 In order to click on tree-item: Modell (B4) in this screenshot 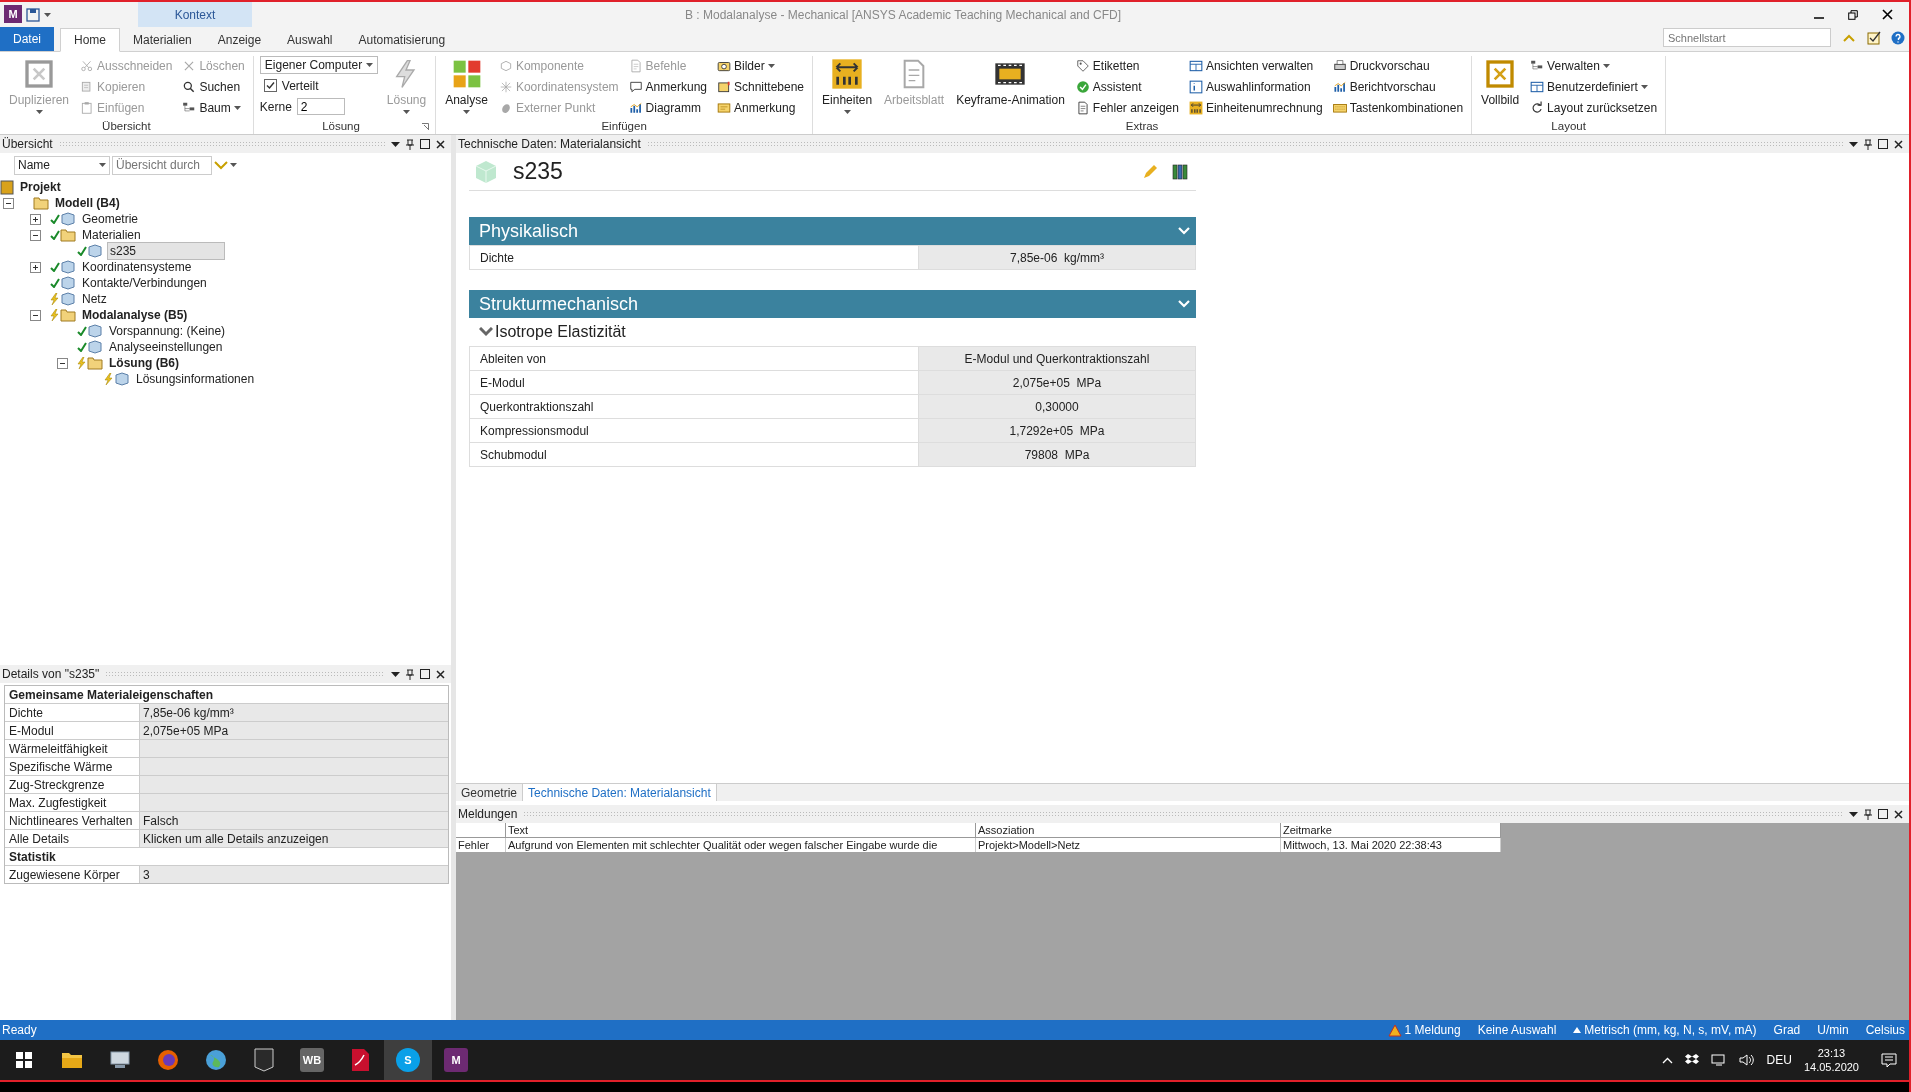, I will do `click(87, 203)`.